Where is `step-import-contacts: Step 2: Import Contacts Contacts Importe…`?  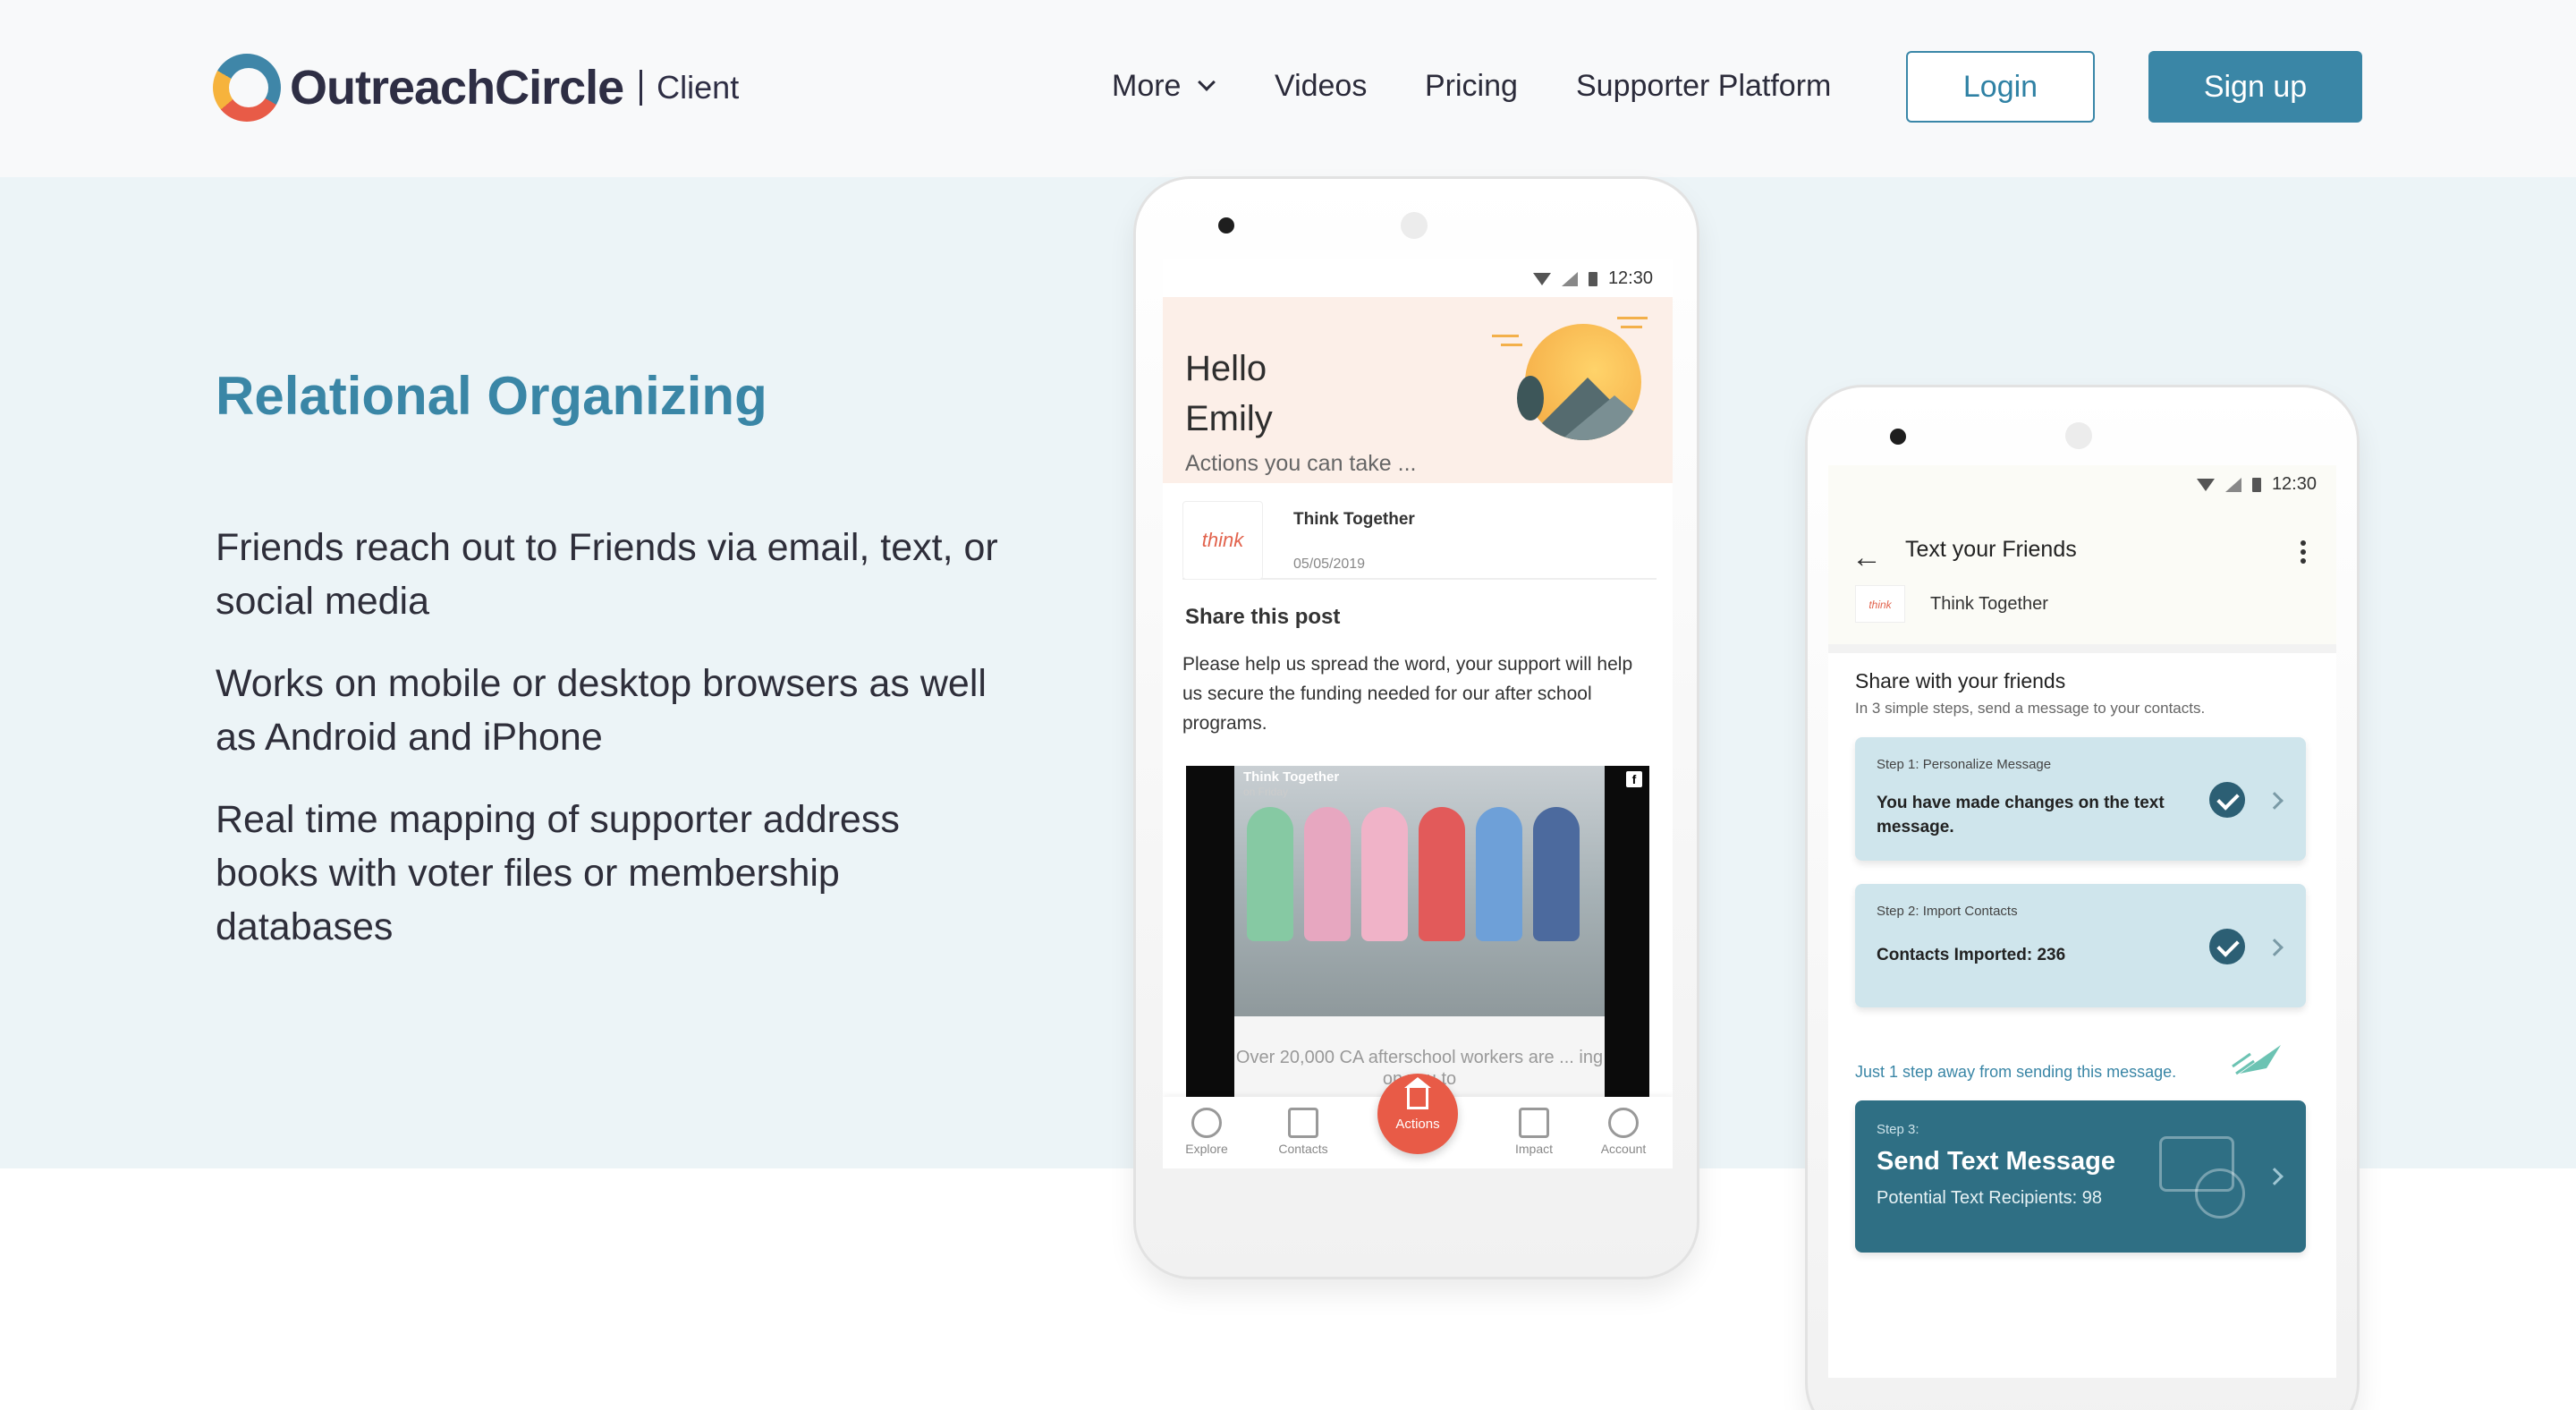 step-import-contacts: Step 2: Import Contacts Contacts Importe… is located at coordinates (2080, 946).